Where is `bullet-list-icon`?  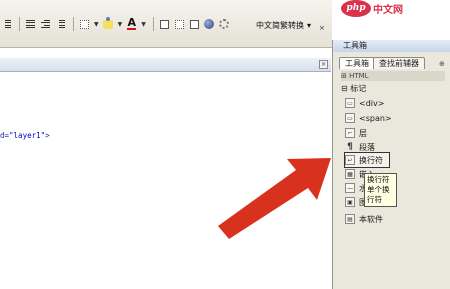 bullet-list-icon is located at coordinates (30, 24).